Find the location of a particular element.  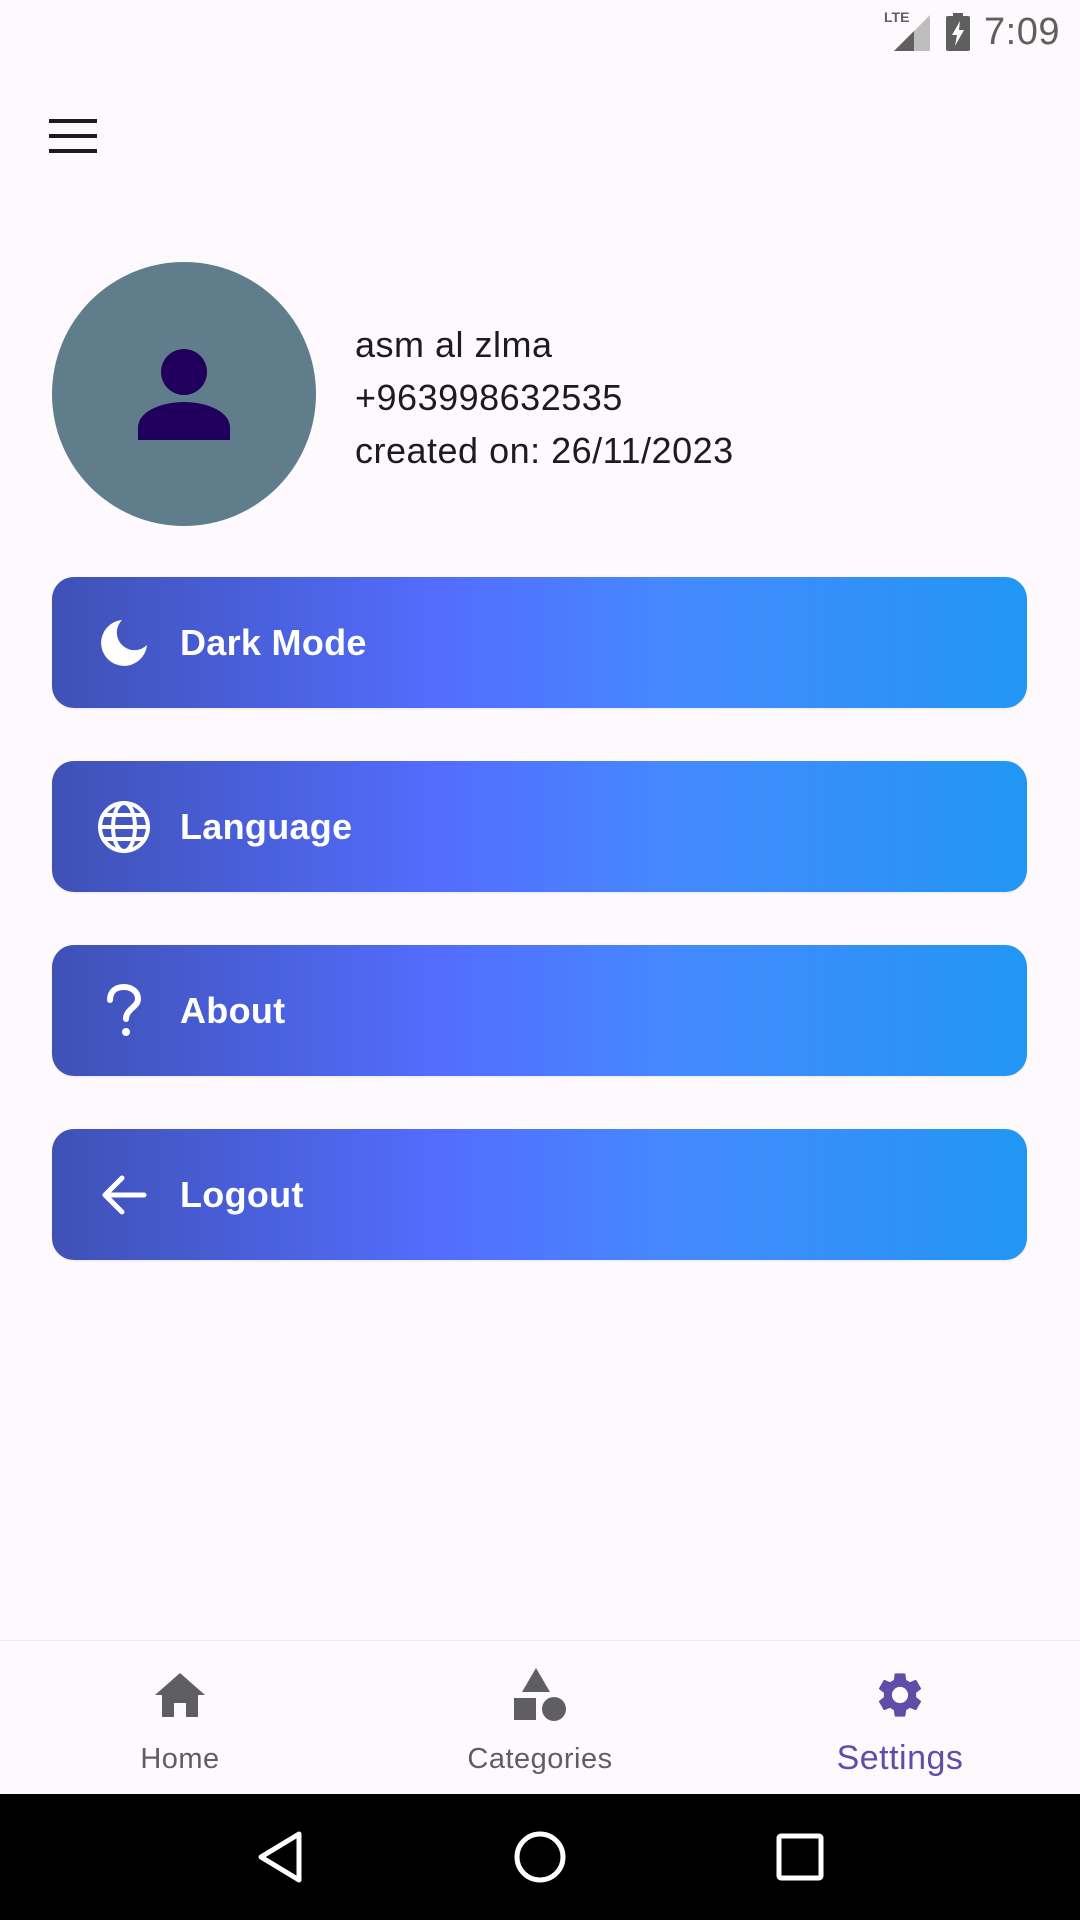

nav-categories: Categories is located at coordinates (540, 1717).